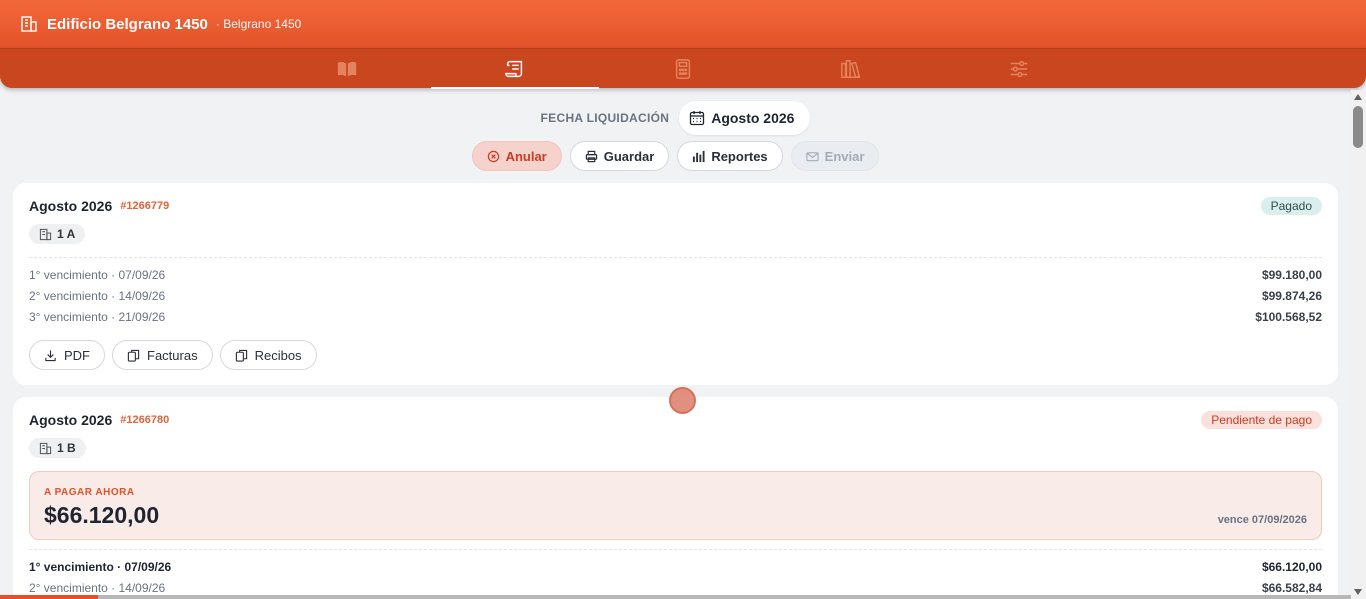 The width and height of the screenshot is (1366, 599). I want to click on scrollbar-thumb, so click(1358, 127).